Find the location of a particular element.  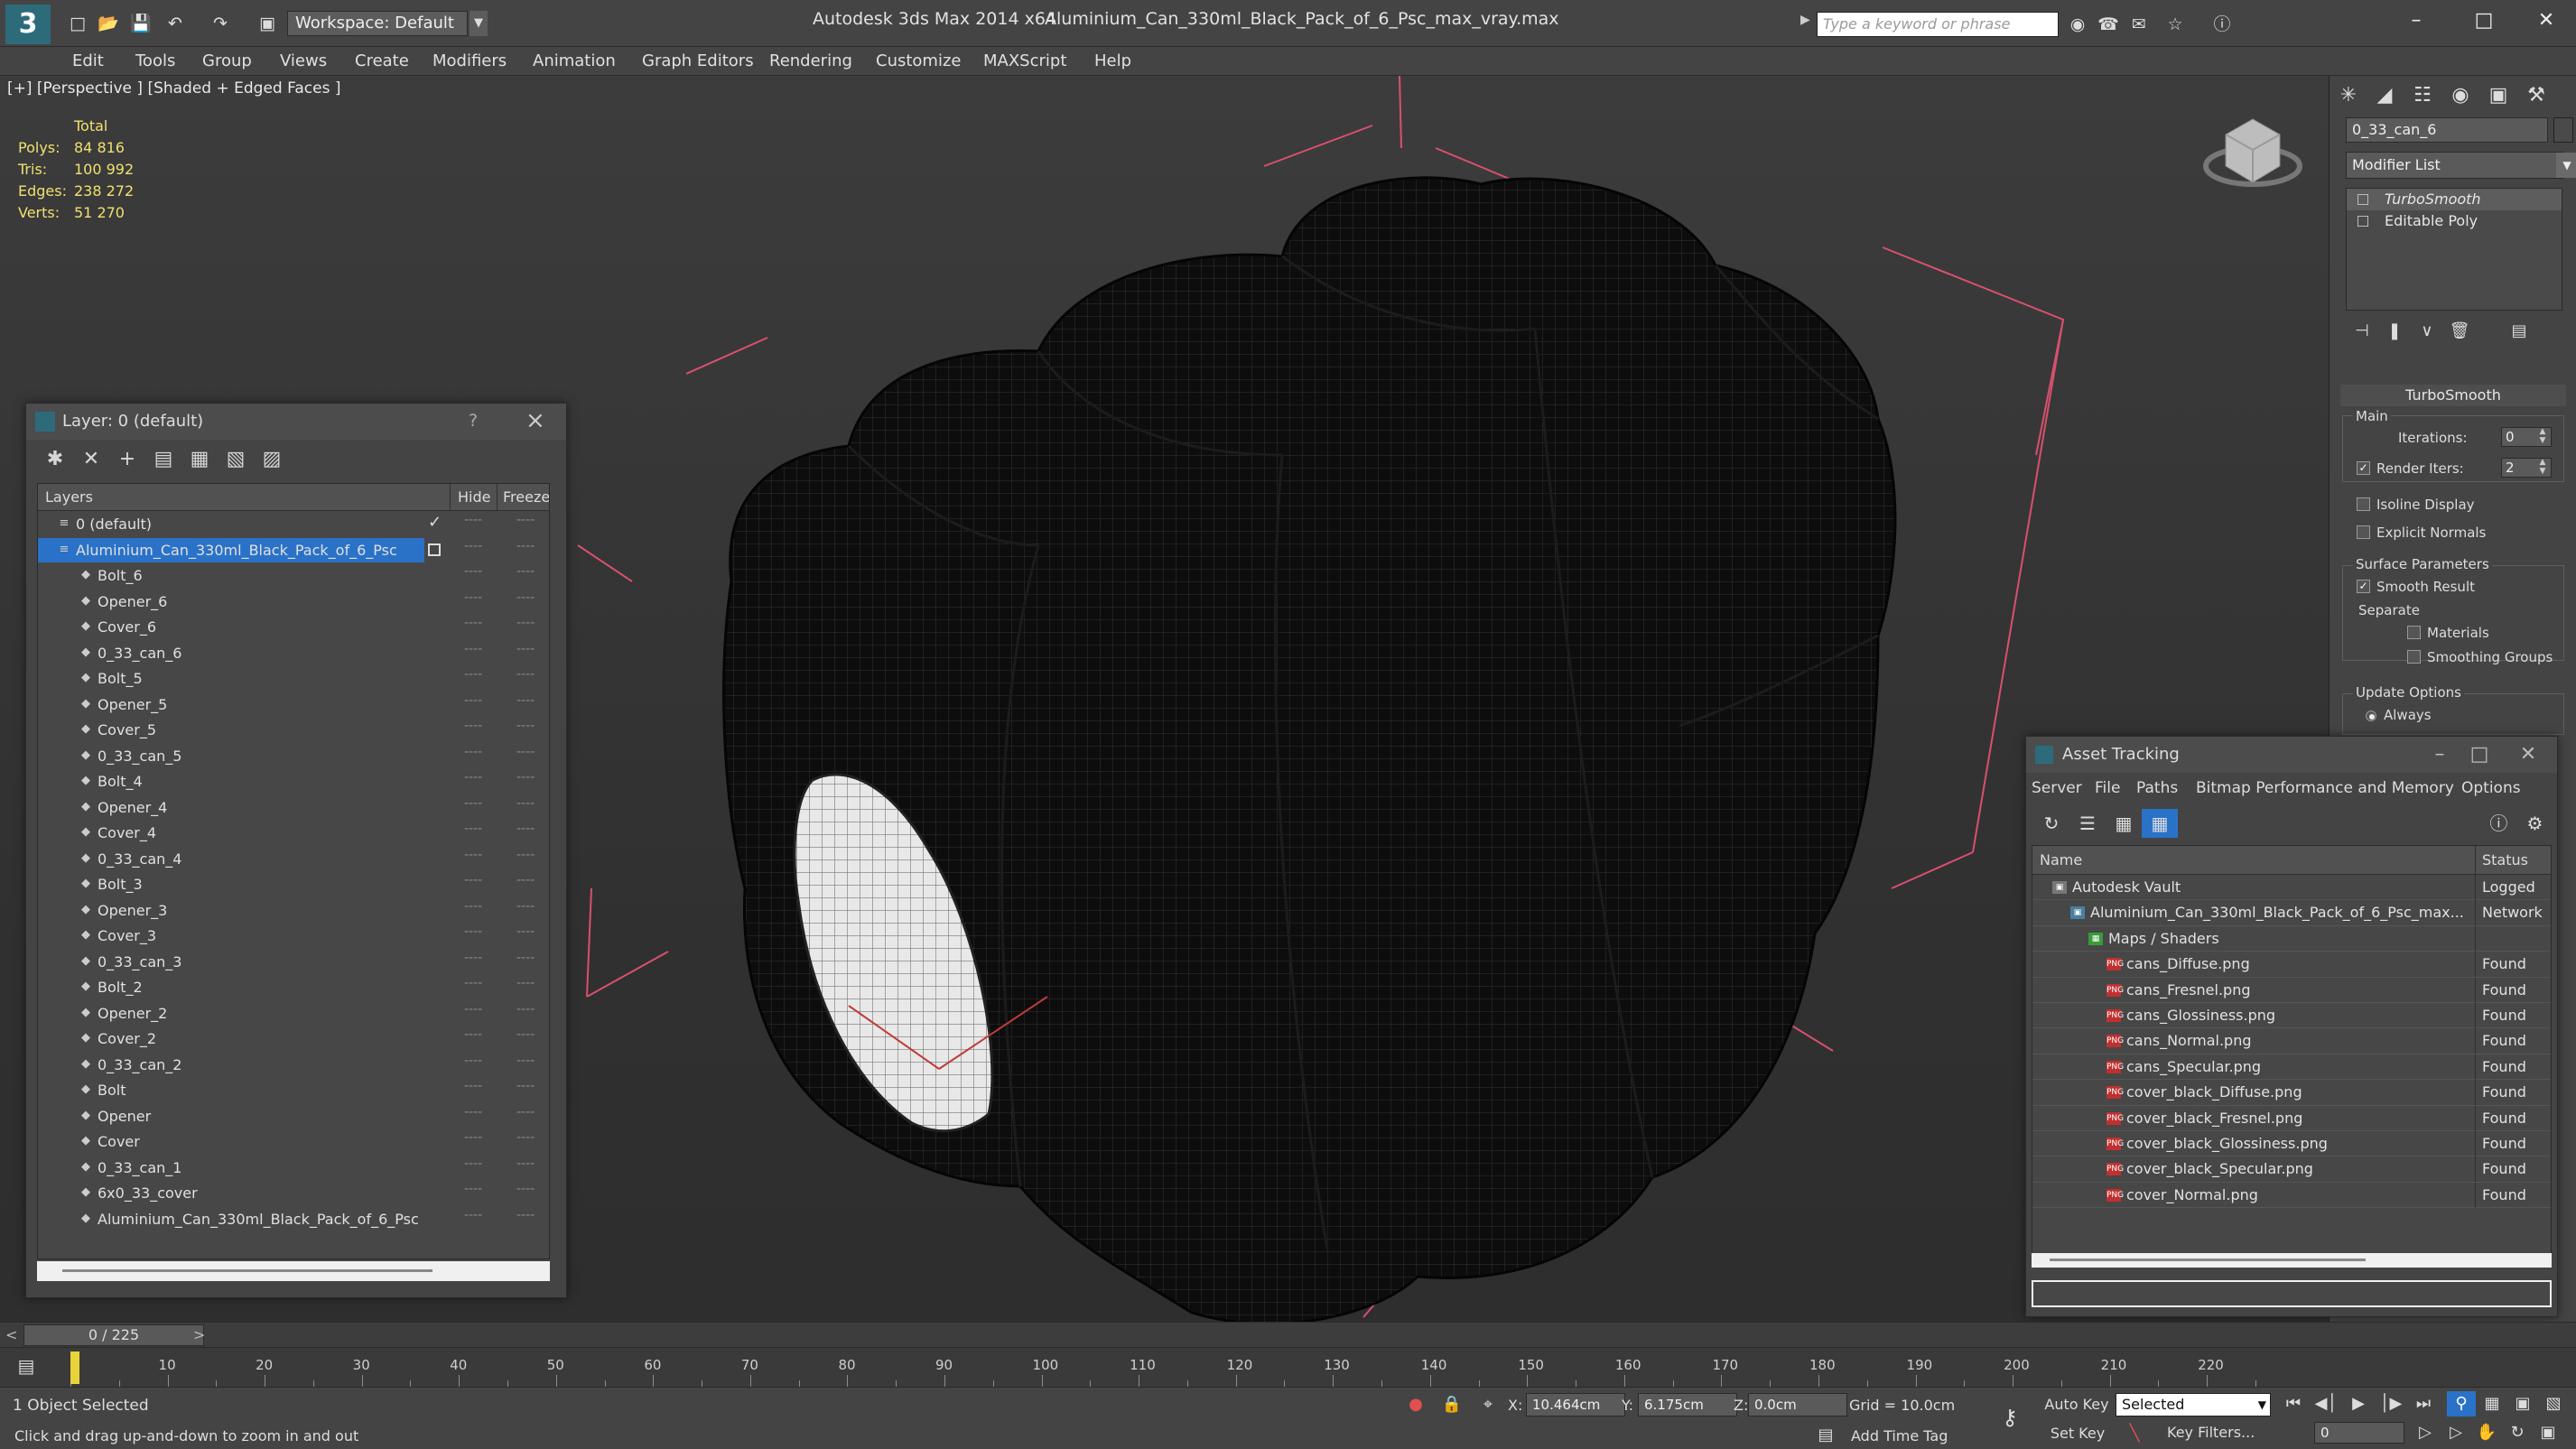

asset-row: PNG cans_Specular.png Found is located at coordinates (2291, 1067).